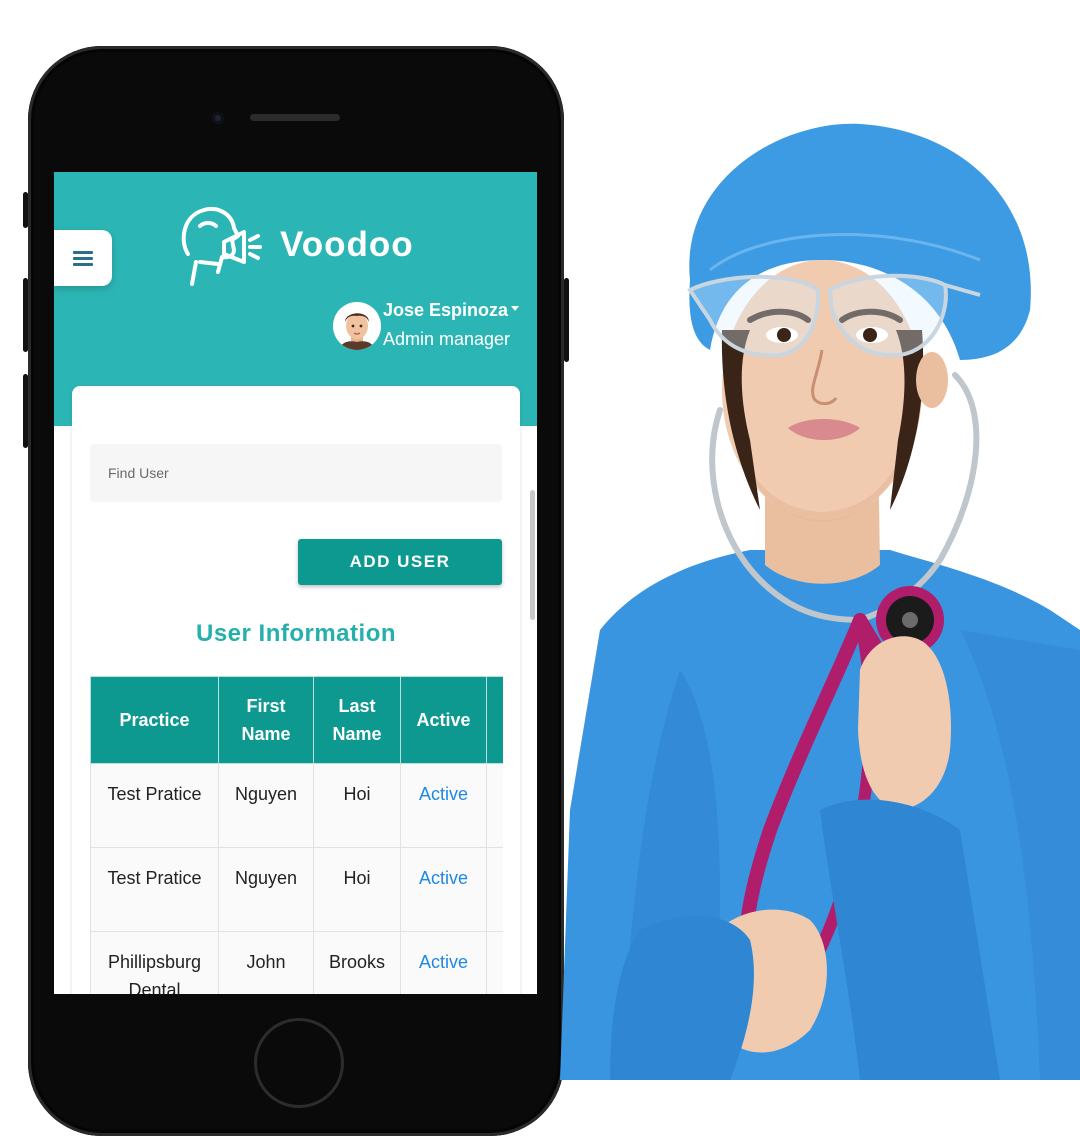 Image resolution: width=1080 pixels, height=1136 pixels. What do you see at coordinates (347, 244) in the screenshot?
I see `app-name: Voodoo` at bounding box center [347, 244].